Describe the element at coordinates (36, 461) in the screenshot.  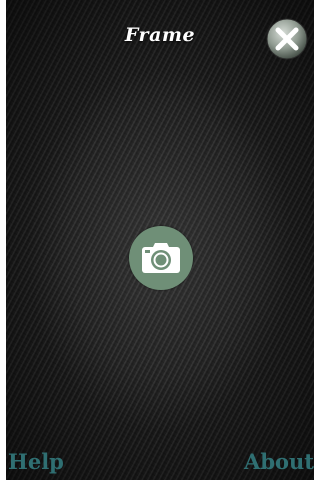
I see `help-link: Help` at that location.